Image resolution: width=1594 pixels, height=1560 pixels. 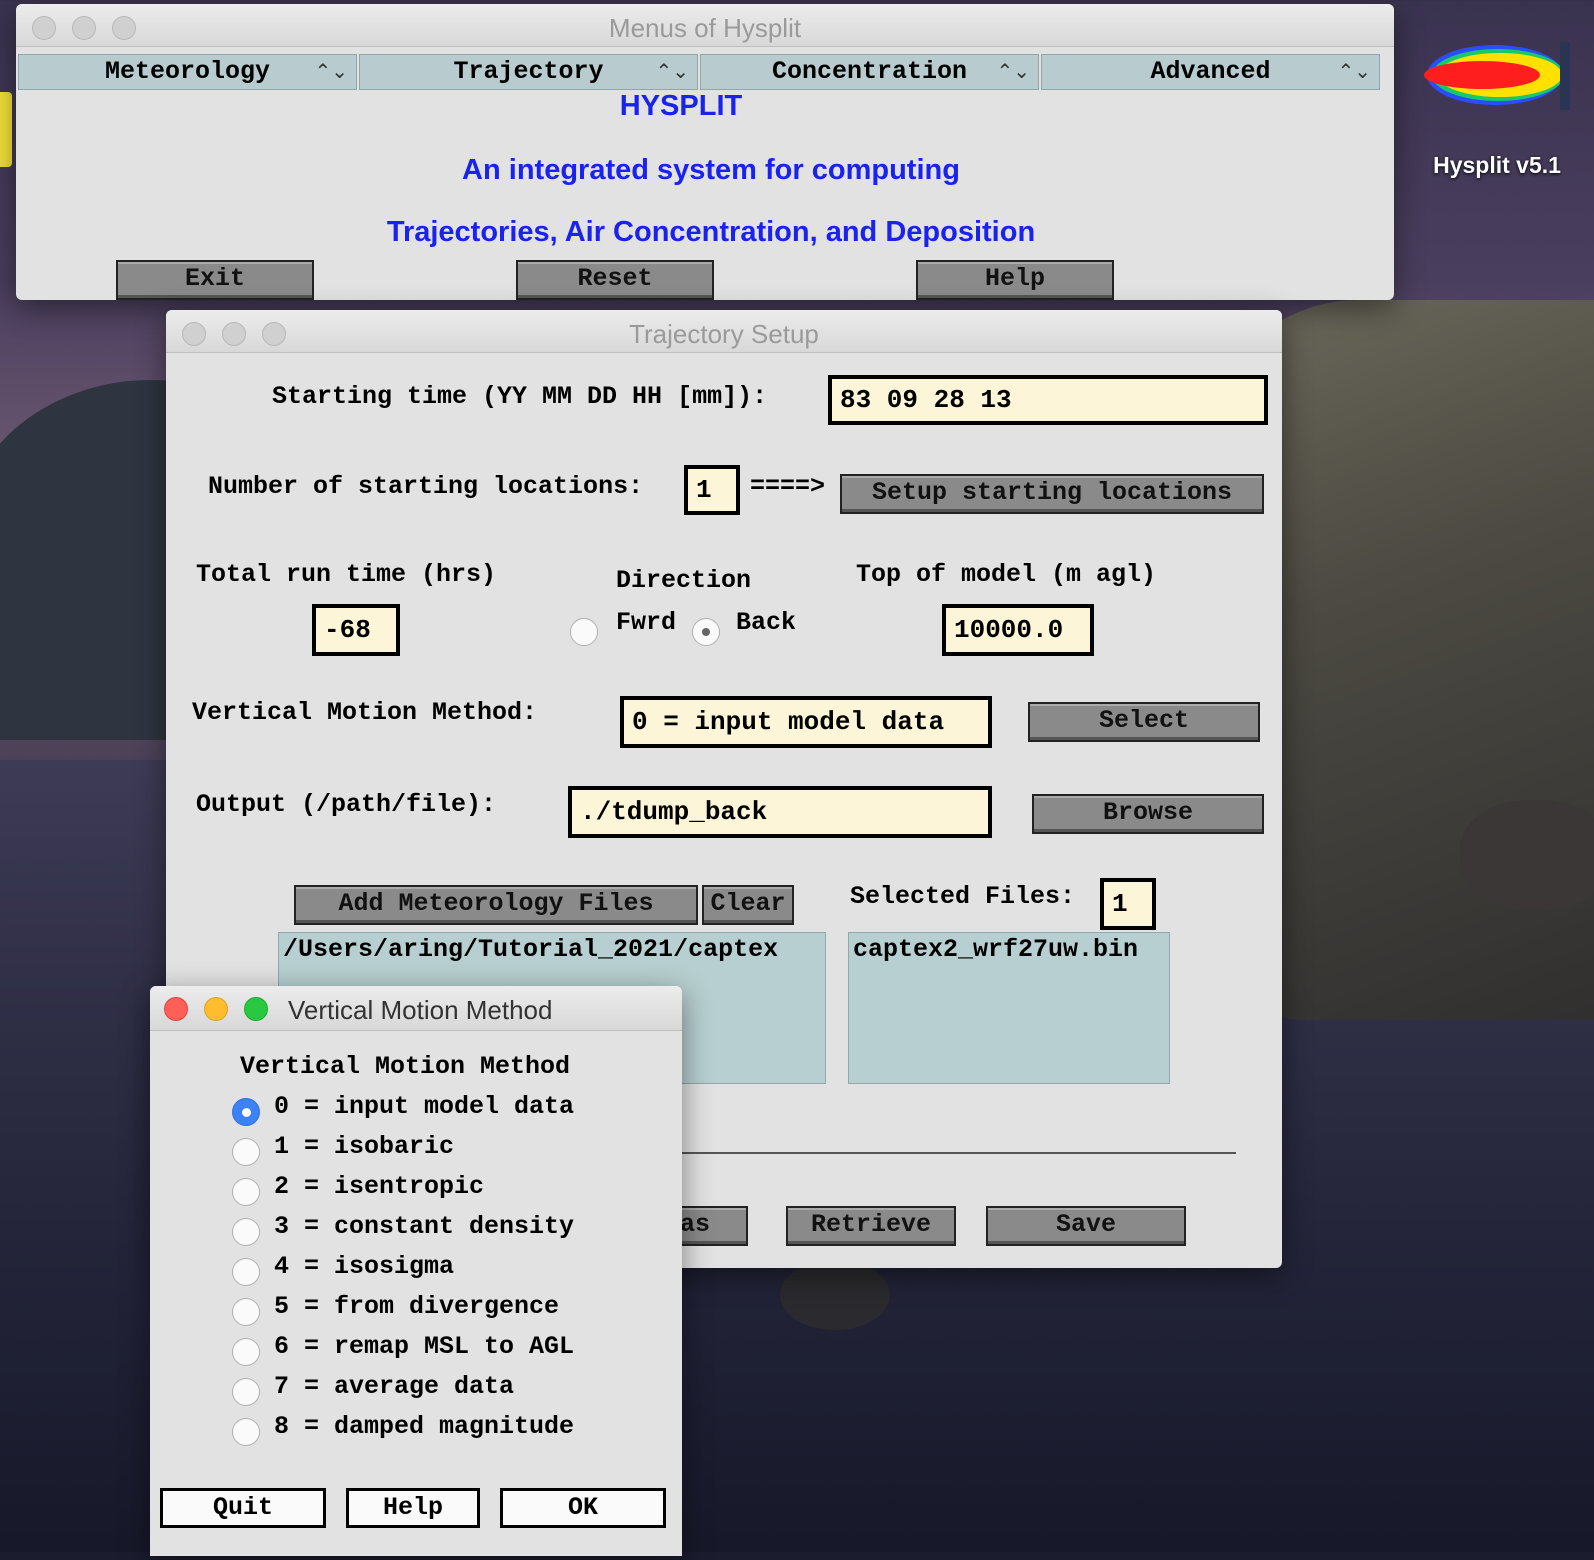 What do you see at coordinates (1495, 115) in the screenshot?
I see `hysplit-desktop-icon: Hysplit v5.1` at bounding box center [1495, 115].